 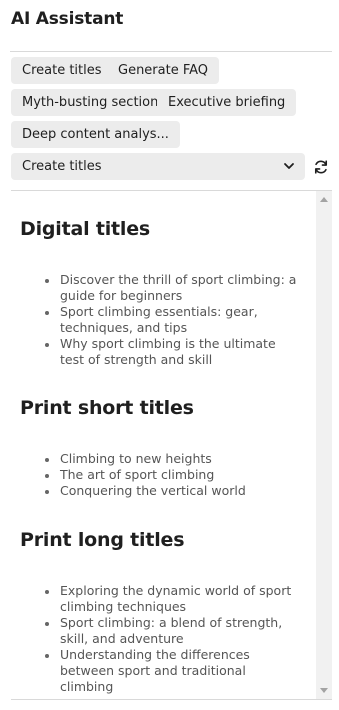 I want to click on list-item: Conquering the vertical world, so click(x=171, y=491).